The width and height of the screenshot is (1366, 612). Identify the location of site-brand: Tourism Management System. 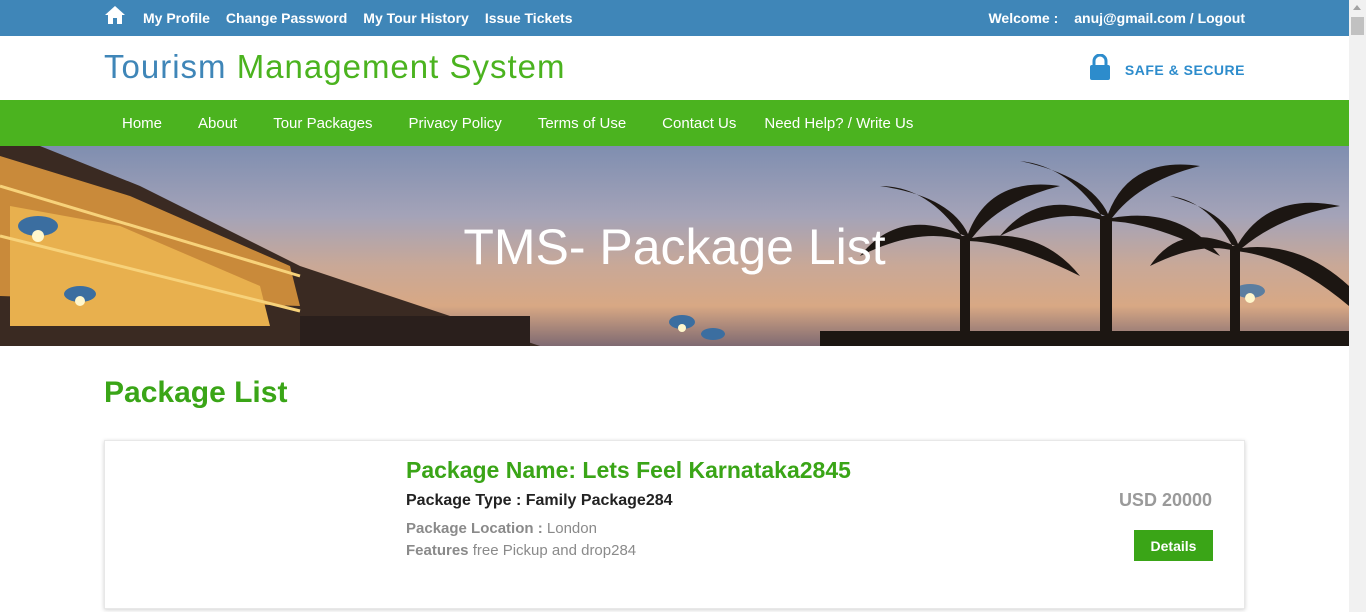
(335, 67).